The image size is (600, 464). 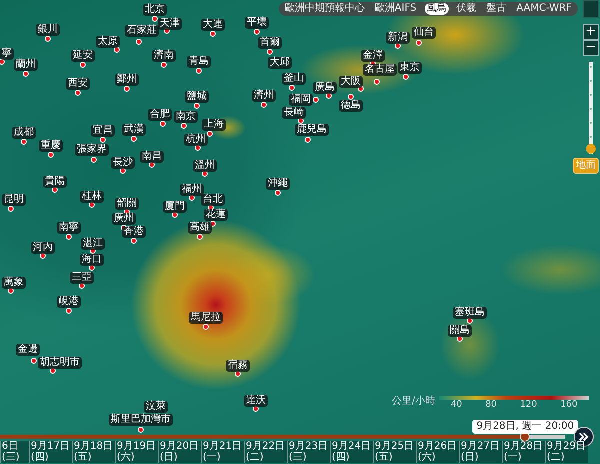 I want to click on zoom-in-button: +, so click(x=591, y=32).